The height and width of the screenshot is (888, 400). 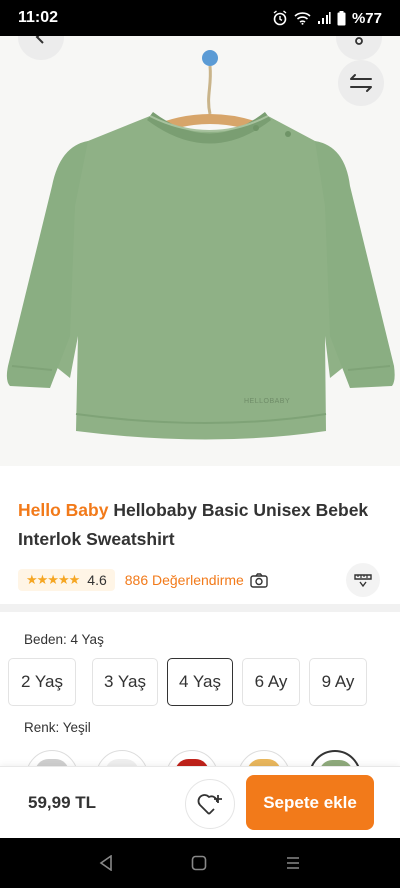 I want to click on status-time: 11:02, so click(x=38, y=17).